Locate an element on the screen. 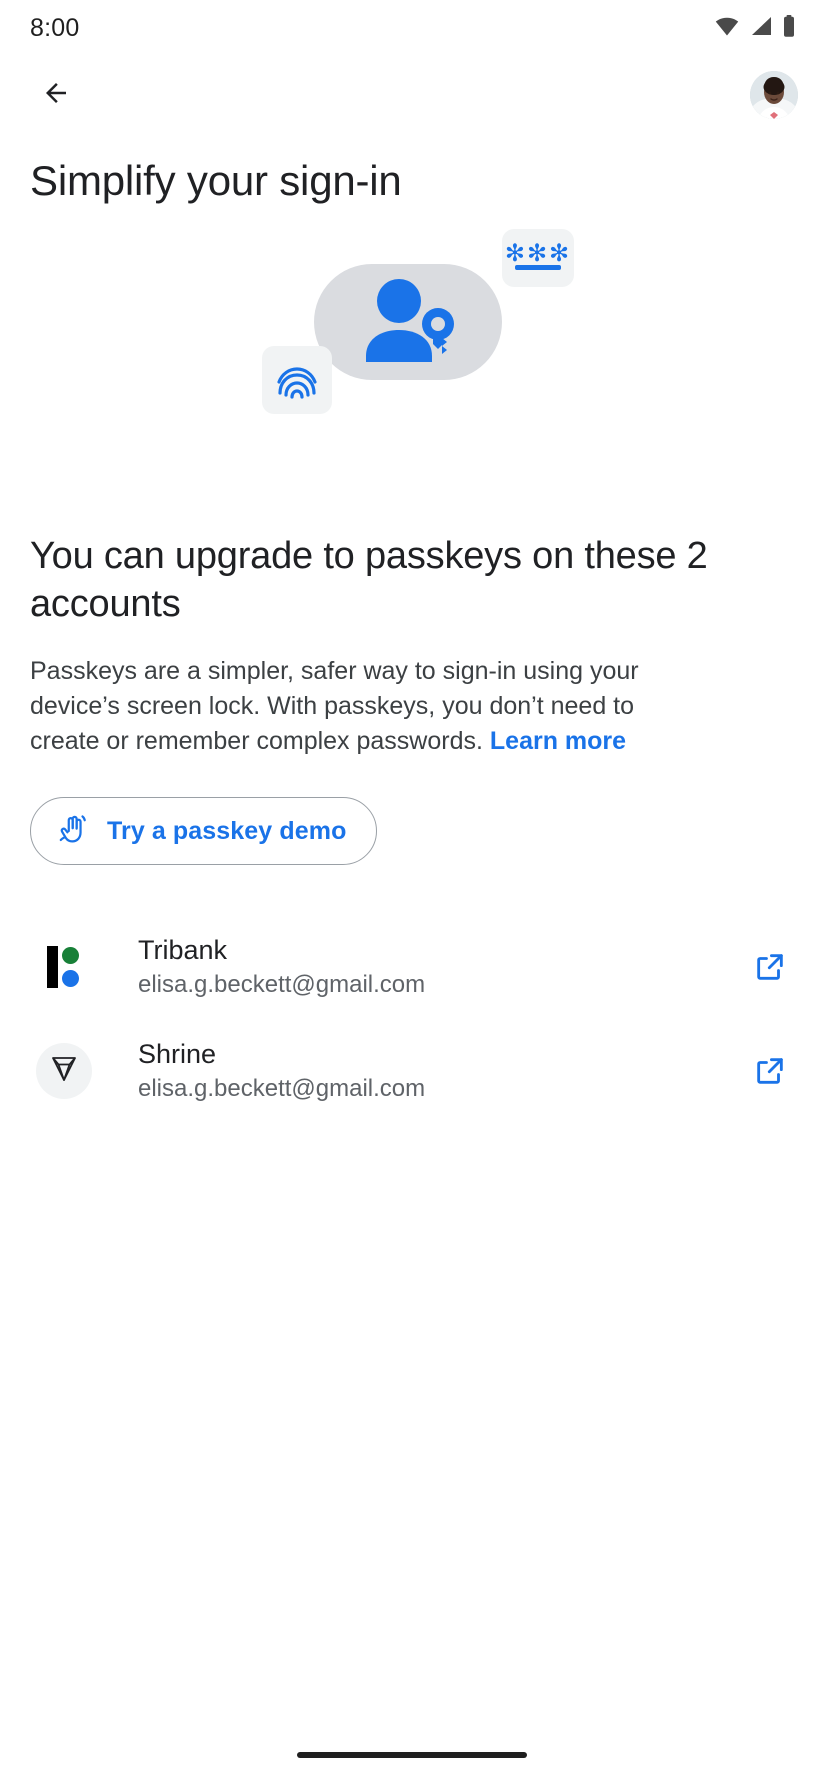 The image size is (824, 1784). account-info: Shrine elisa.g.beckett@gmail.com is located at coordinates (442, 1071).